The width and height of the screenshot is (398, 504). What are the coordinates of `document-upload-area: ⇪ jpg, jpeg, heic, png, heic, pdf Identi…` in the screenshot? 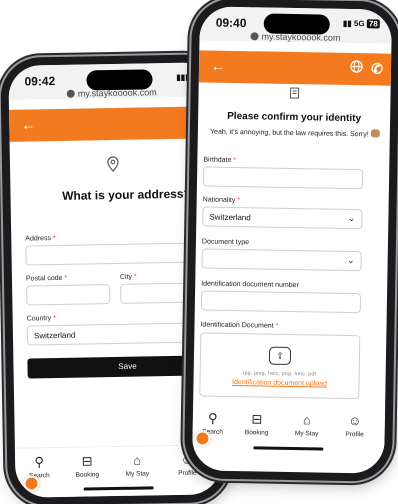 It's located at (280, 366).